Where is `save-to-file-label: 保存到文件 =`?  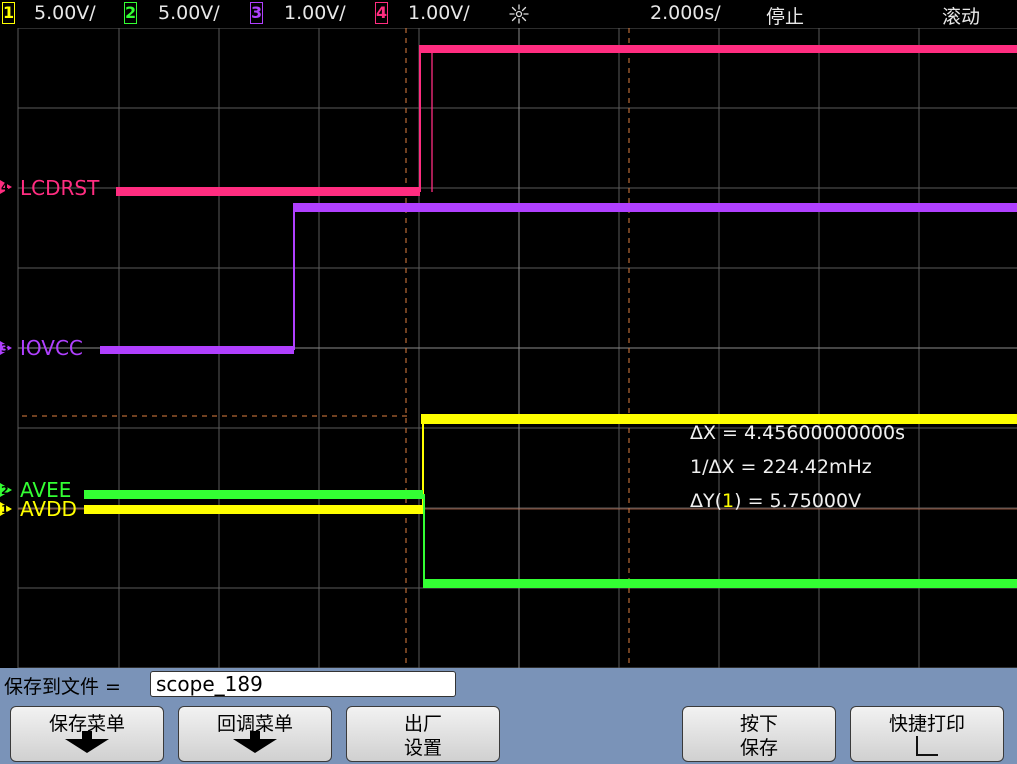 save-to-file-label: 保存到文件 = is located at coordinates (62, 687).